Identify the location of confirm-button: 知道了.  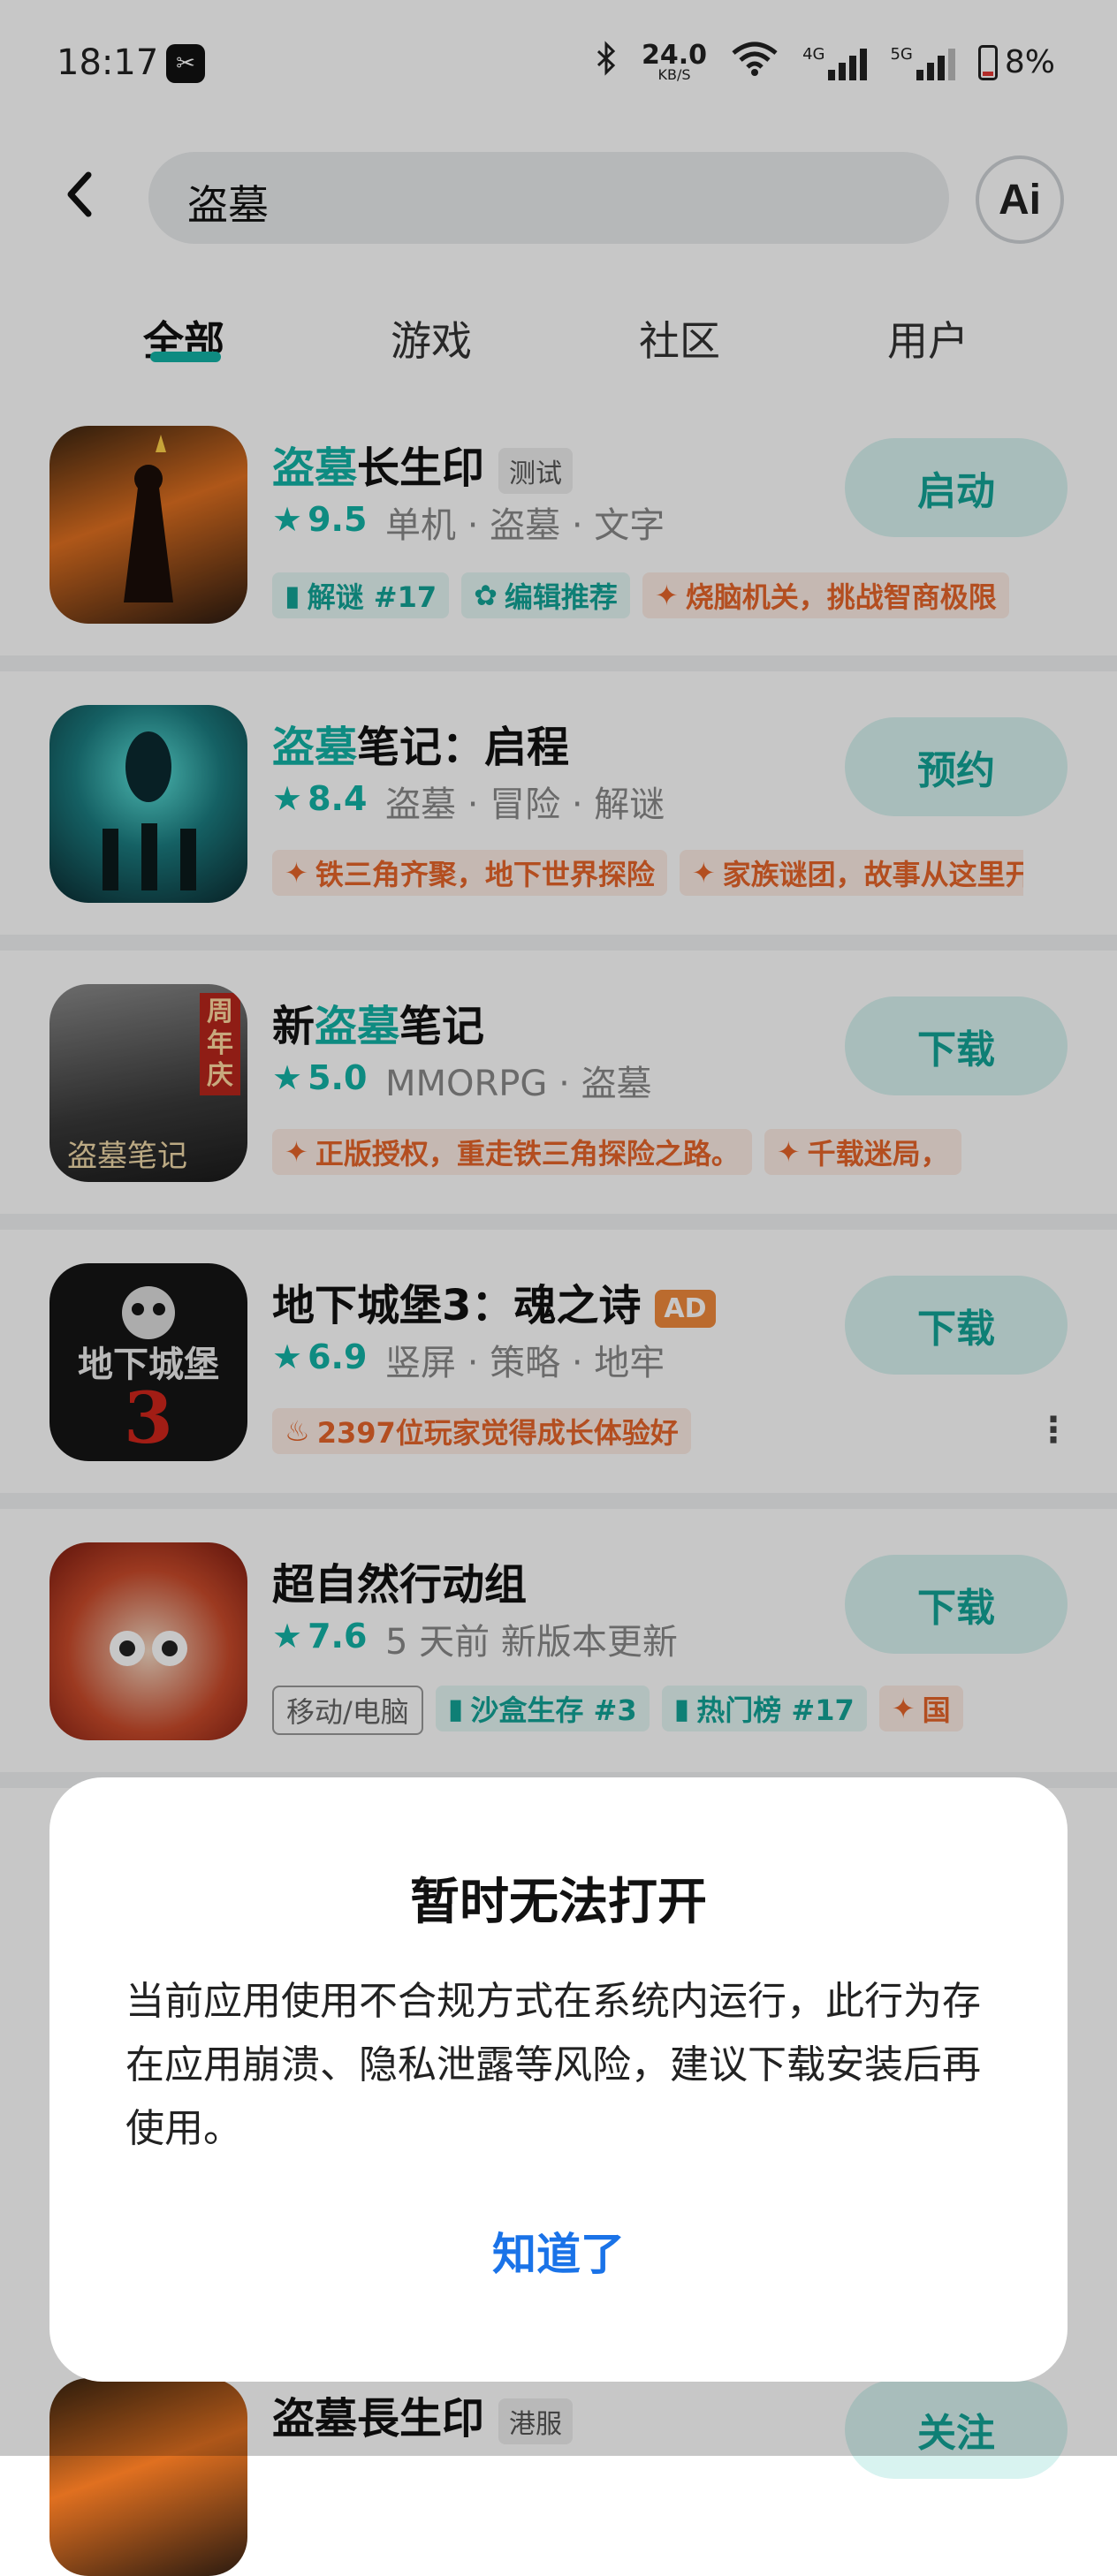
(558, 2251).